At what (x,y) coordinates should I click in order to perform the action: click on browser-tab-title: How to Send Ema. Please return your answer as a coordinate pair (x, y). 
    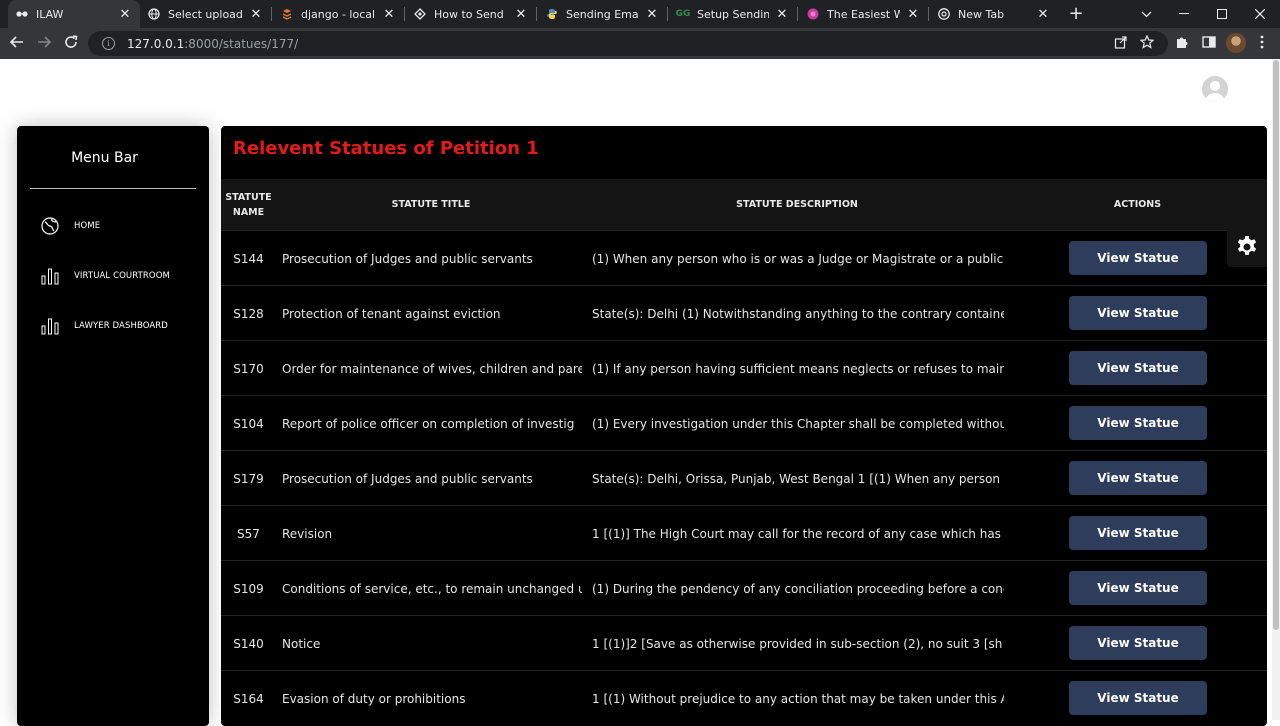
    Looking at the image, I should click on (471, 14).